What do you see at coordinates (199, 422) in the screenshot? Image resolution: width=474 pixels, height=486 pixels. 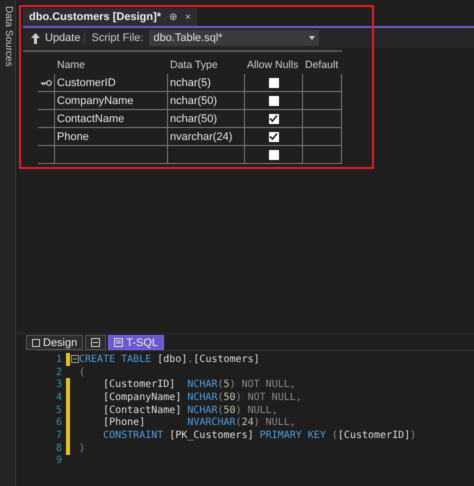 I see `code-line: [Phone] NVARCHAR(24) NULL,` at bounding box center [199, 422].